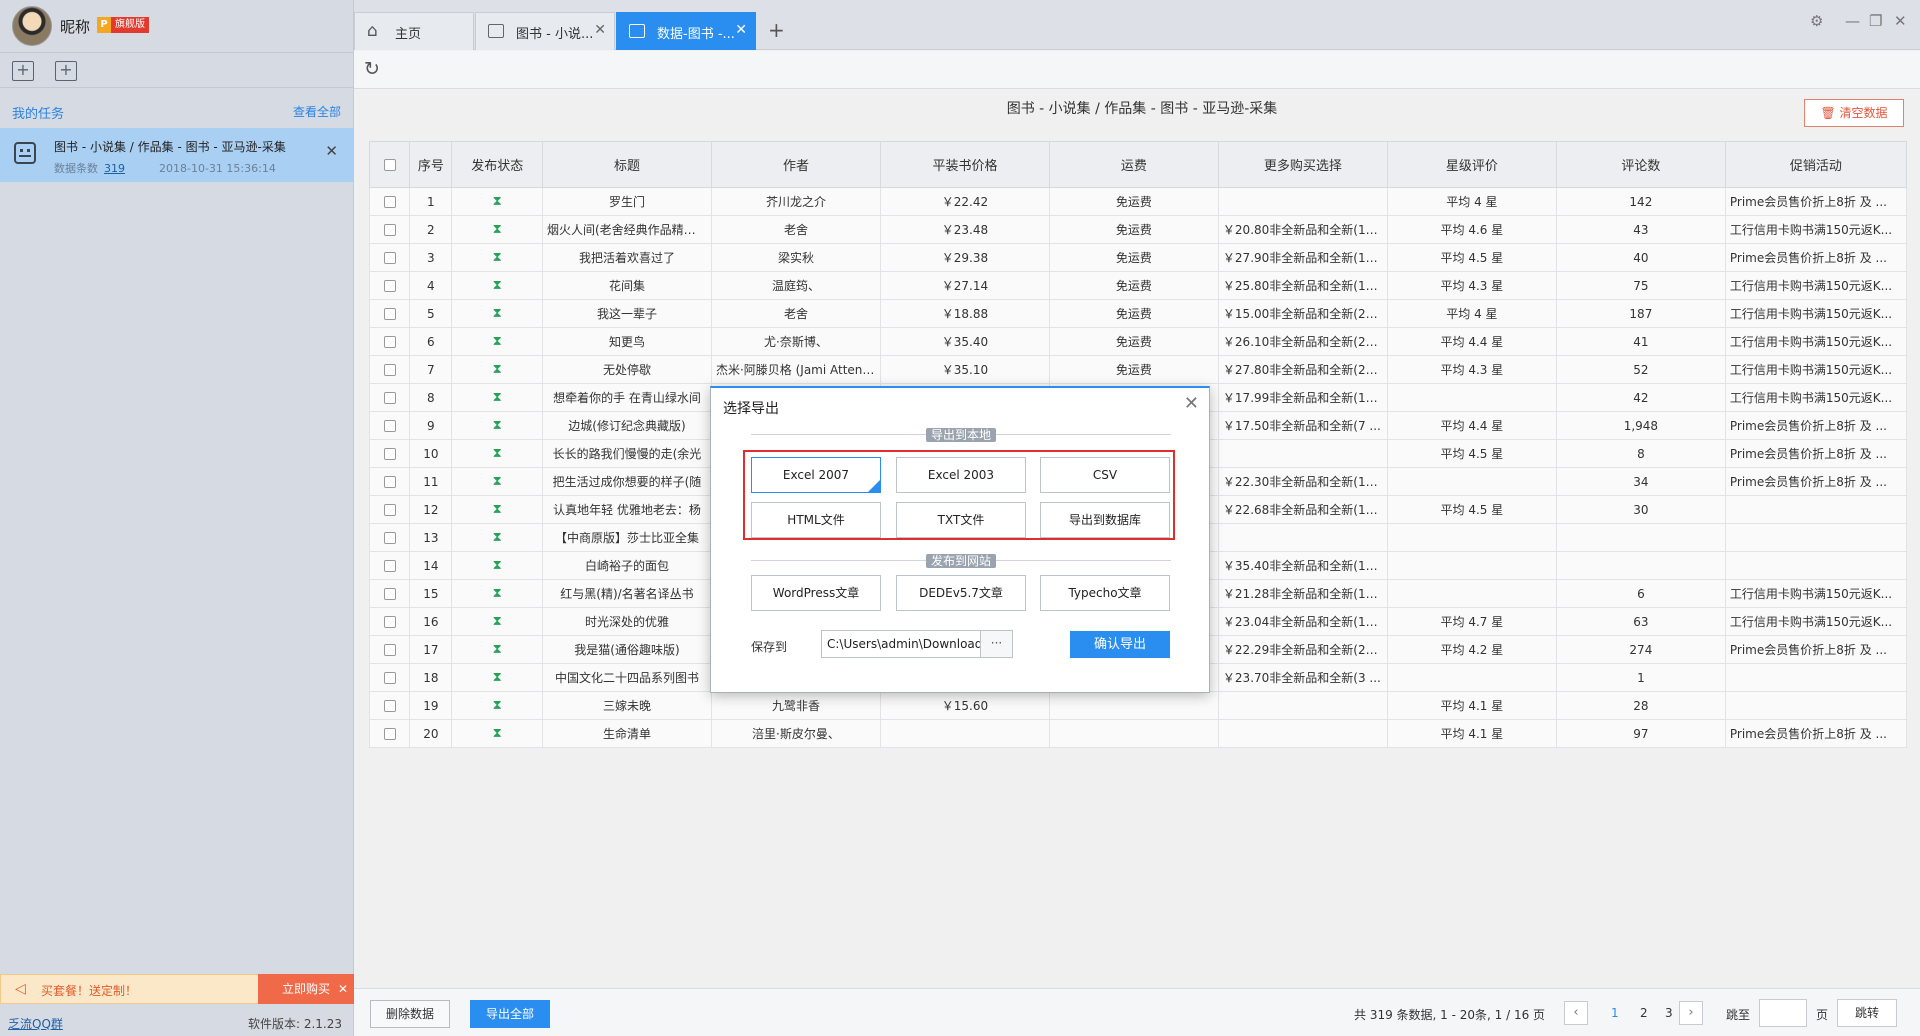  What do you see at coordinates (431, 164) in the screenshot?
I see `column-header: 序号` at bounding box center [431, 164].